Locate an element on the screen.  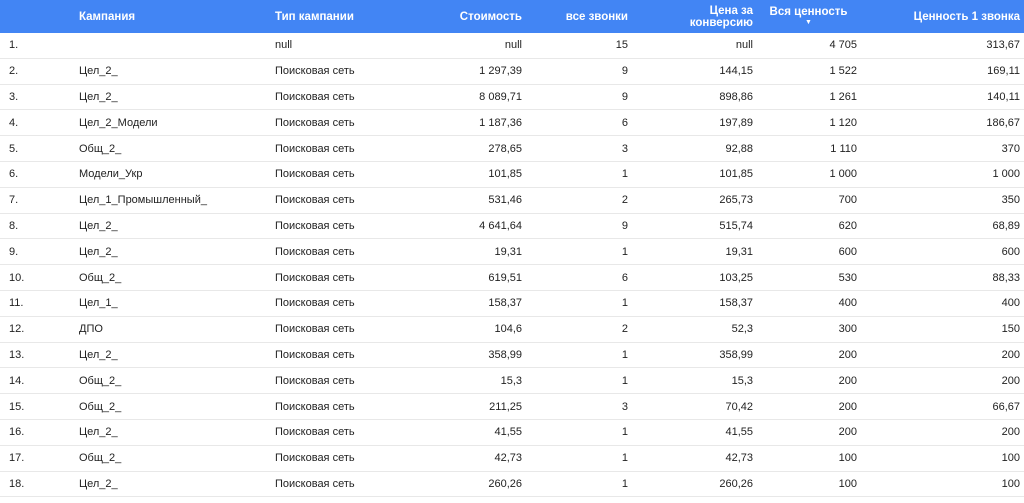
campaign-type: null is located at coordinates (284, 45).